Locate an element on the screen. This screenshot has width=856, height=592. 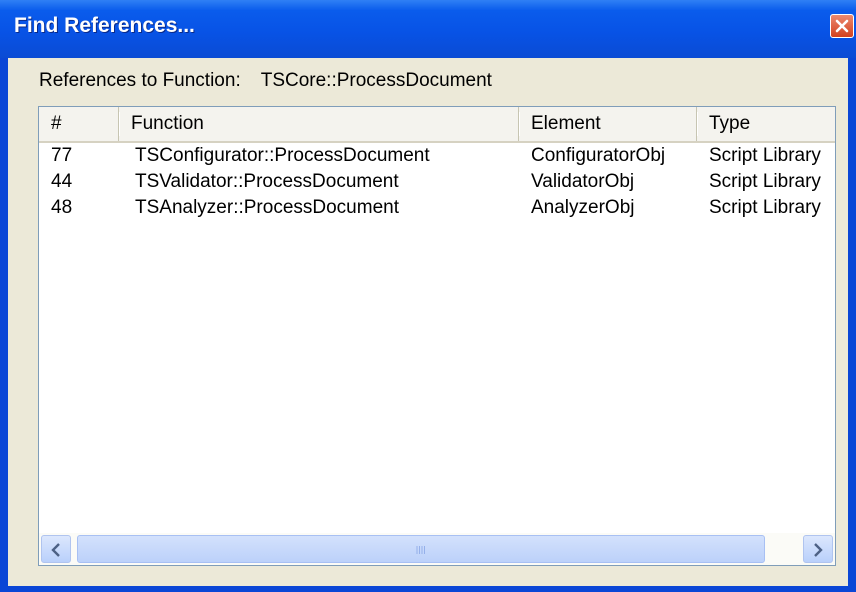
references-label: References to Function: is located at coordinates (140, 80).